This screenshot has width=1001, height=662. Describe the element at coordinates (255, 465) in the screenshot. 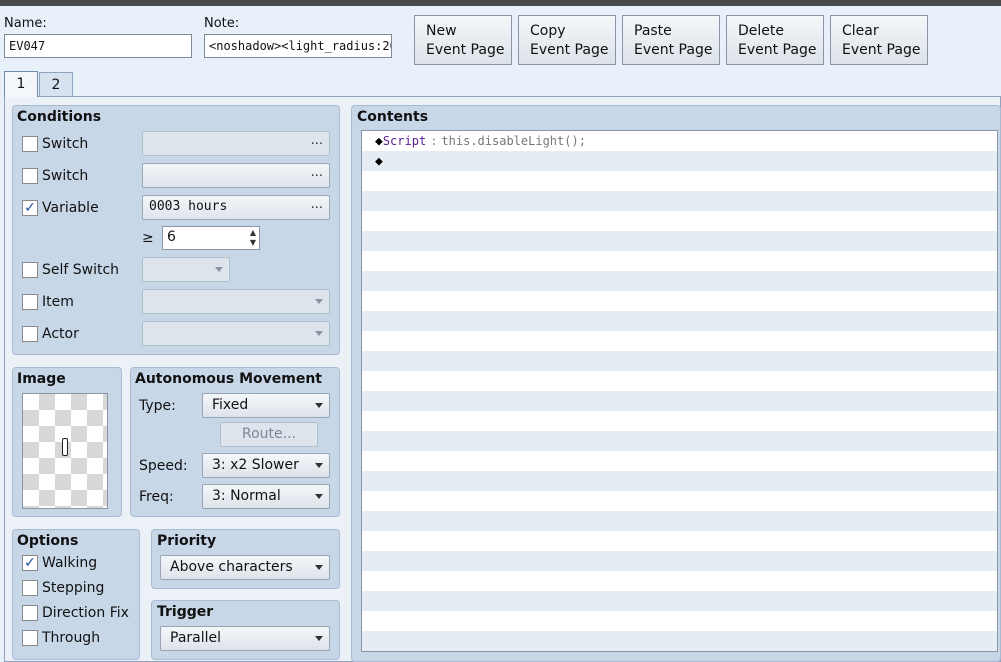

I see `movement-speed-value: 3: x2 Slower` at that location.